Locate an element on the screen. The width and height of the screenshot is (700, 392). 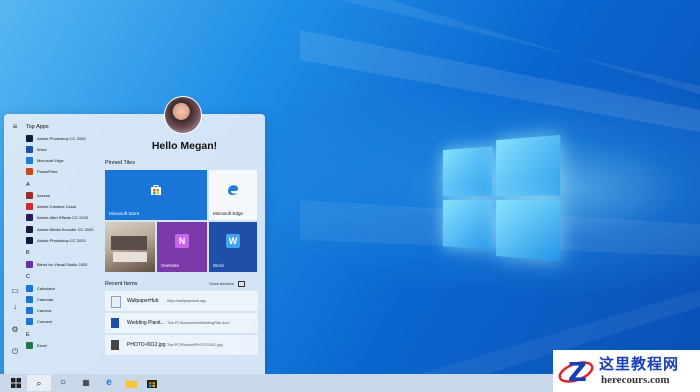
app-label: Connect is located at coordinates (44, 322).